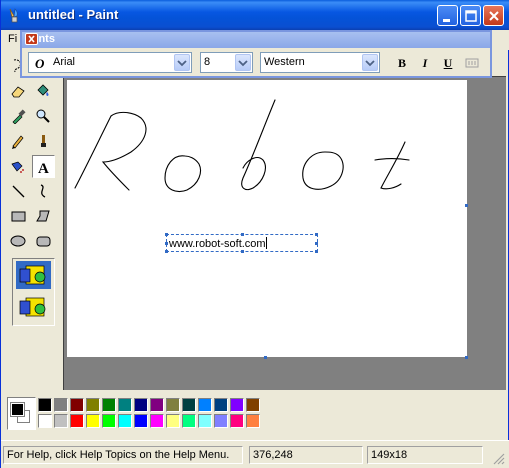 The image size is (509, 468). What do you see at coordinates (243, 62) in the screenshot?
I see `font-size-dropdown-button` at bounding box center [243, 62].